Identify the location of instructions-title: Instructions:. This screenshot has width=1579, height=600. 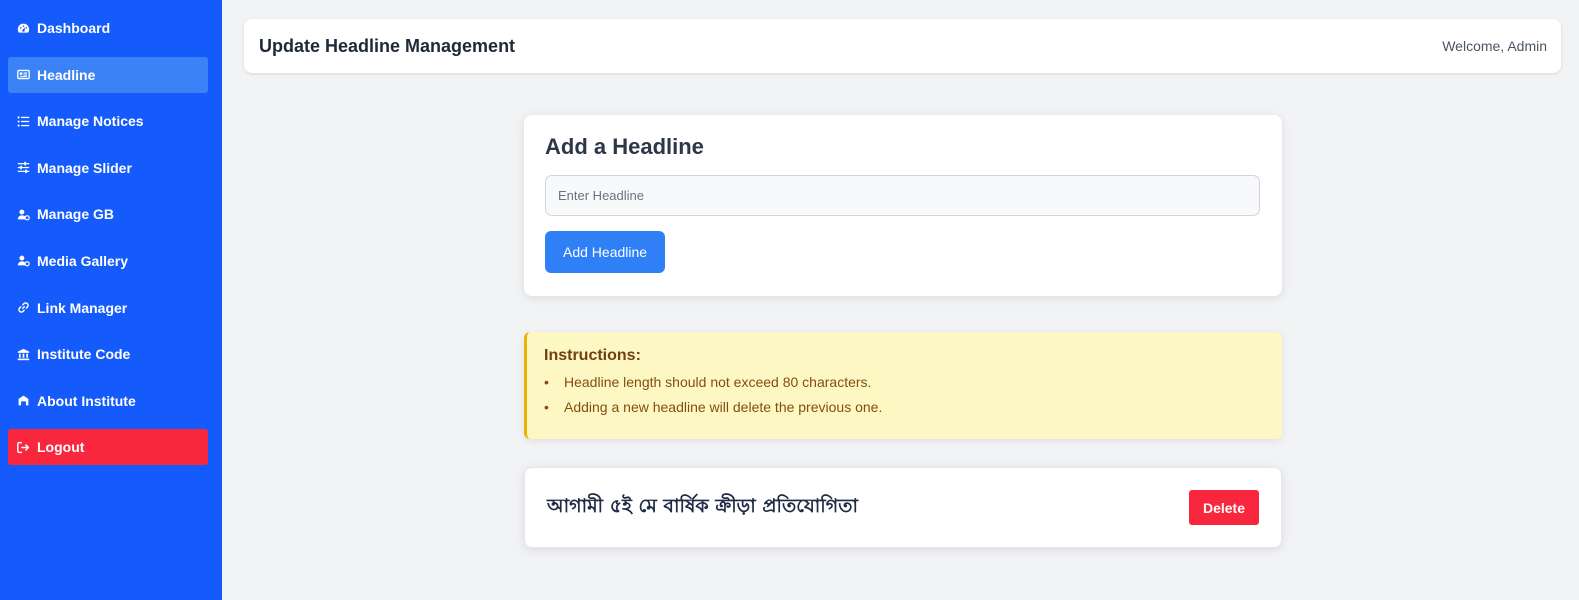
(592, 355).